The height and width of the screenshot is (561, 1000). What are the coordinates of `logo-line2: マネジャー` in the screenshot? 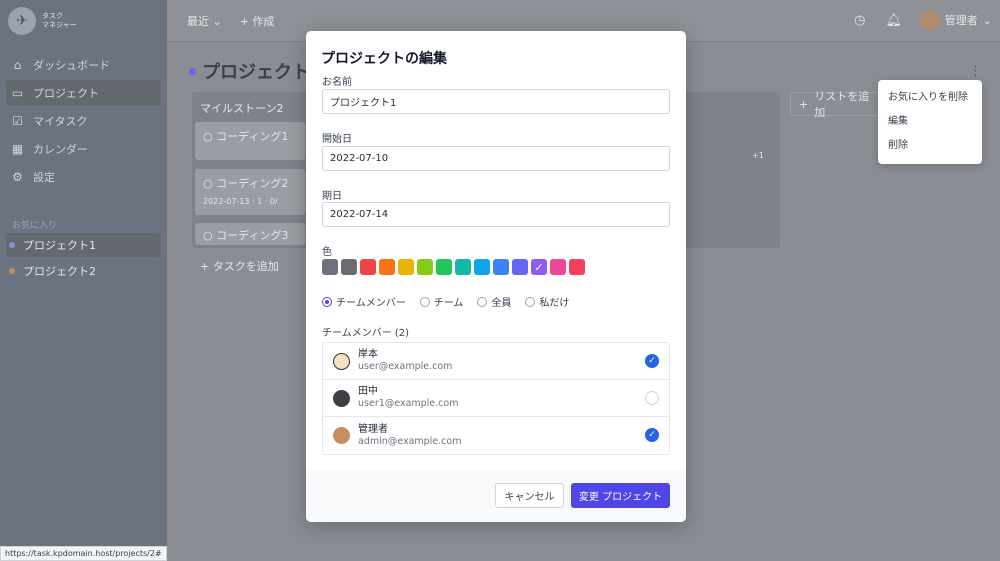 It's located at (59, 25).